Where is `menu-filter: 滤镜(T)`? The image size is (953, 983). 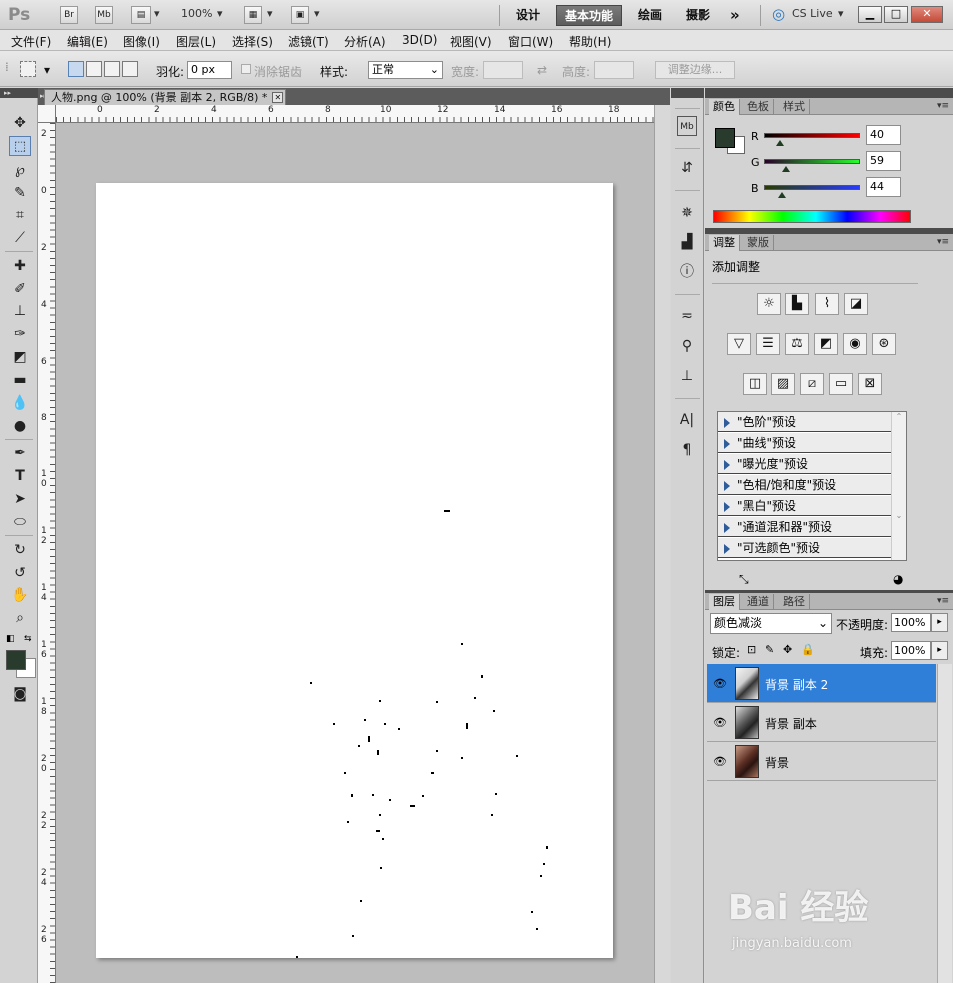
menu-filter: 滤镜(T) is located at coordinates (308, 41).